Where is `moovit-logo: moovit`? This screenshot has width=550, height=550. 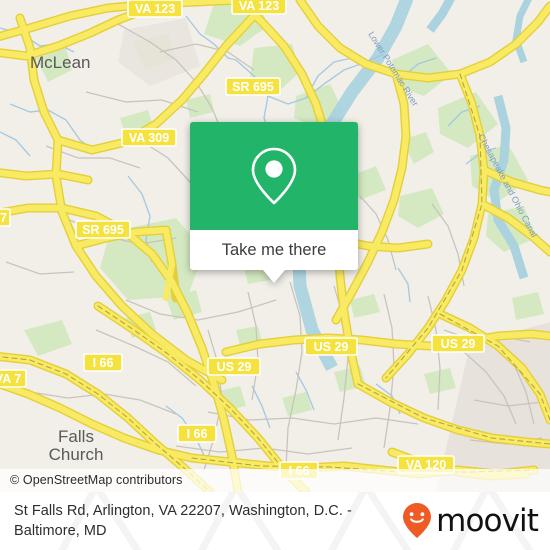
moovit-logo: moovit is located at coordinates (470, 521).